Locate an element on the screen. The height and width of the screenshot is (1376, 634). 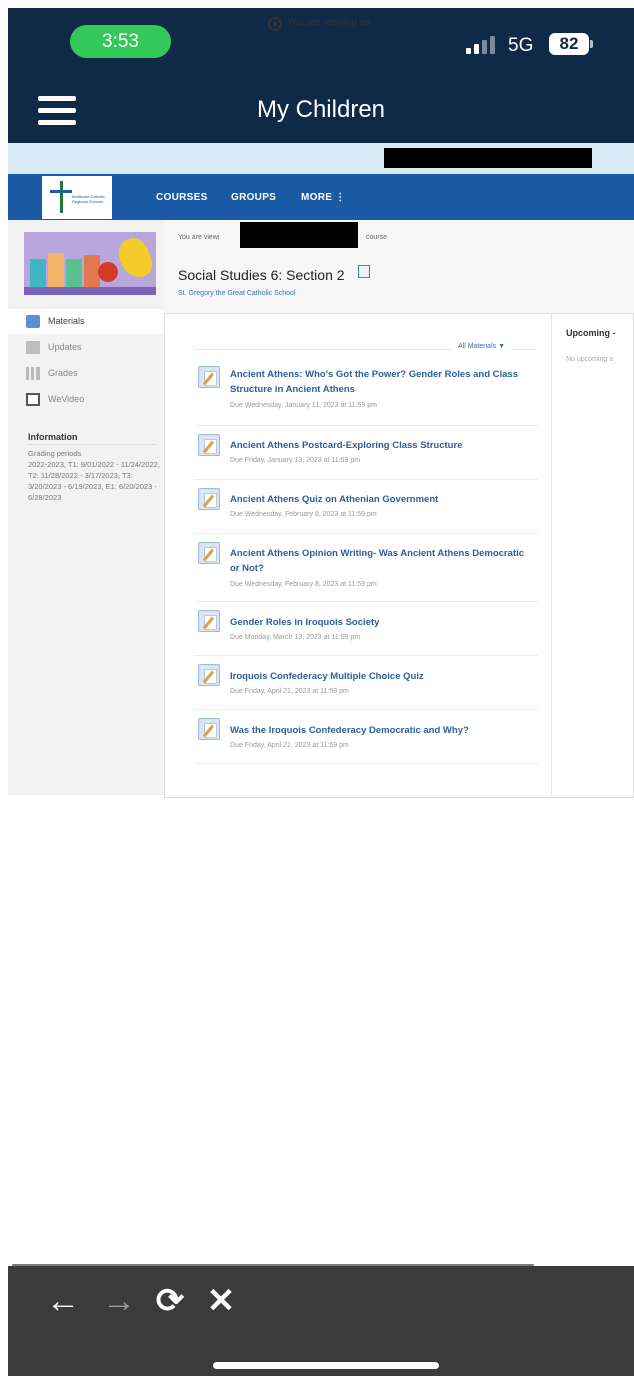
eye-icon is located at coordinates (275, 24).